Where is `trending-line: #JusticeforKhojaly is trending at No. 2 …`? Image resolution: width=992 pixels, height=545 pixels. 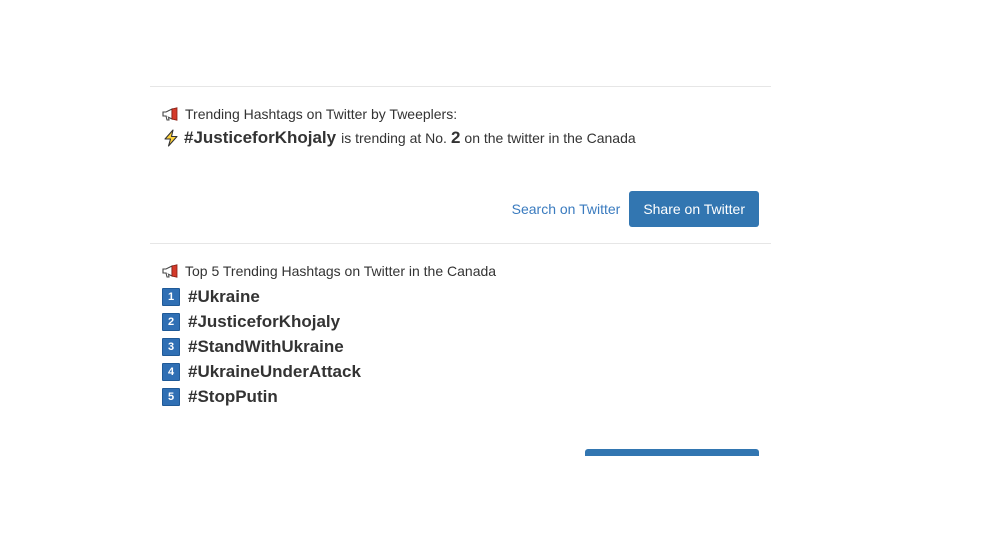 trending-line: #JusticeforKhojaly is trending at No. 2 … is located at coordinates (399, 138).